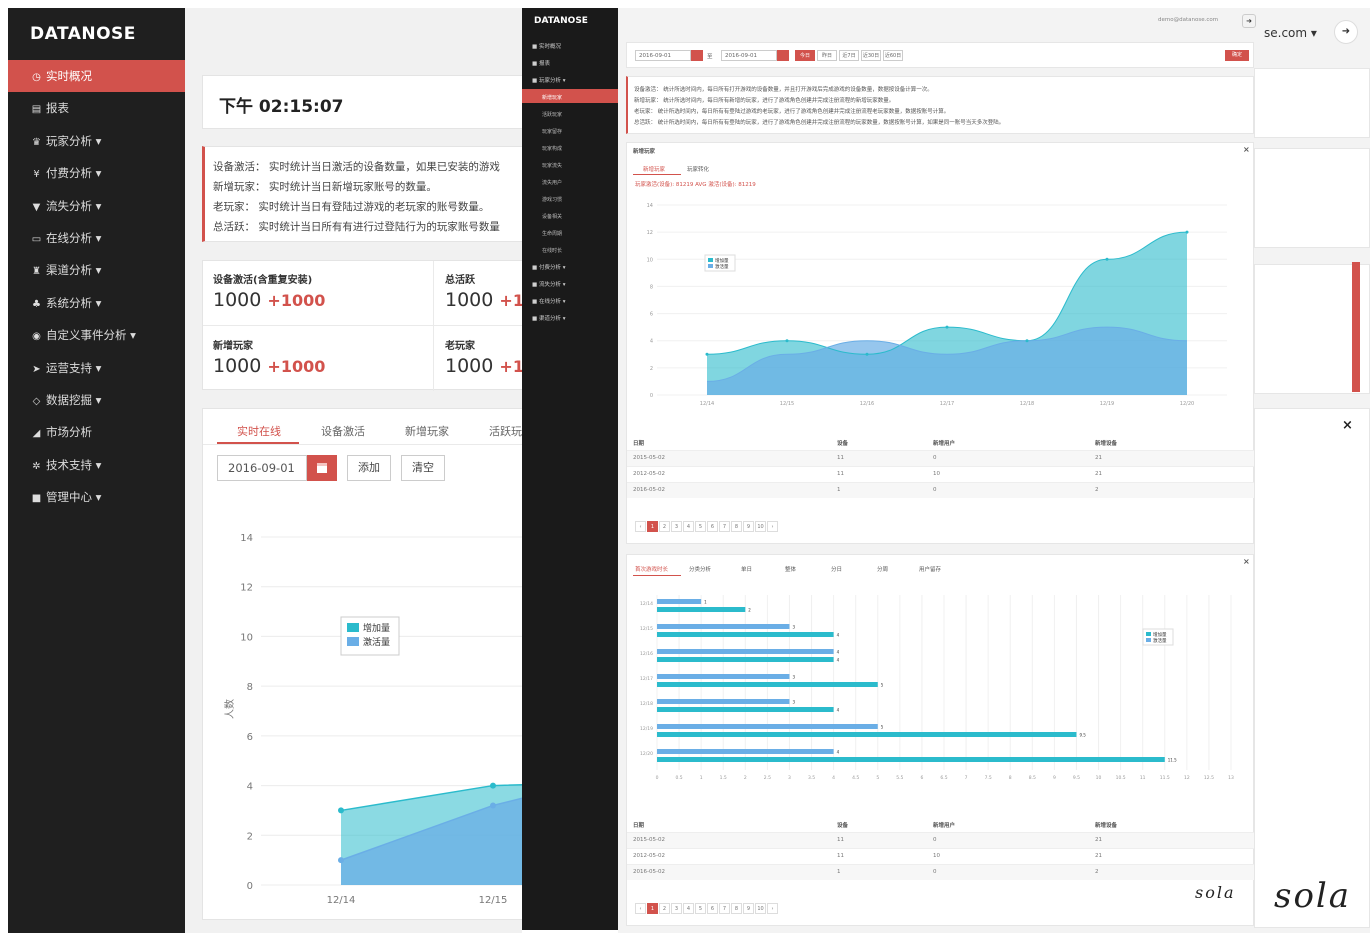 The width and height of the screenshot is (1370, 933). What do you see at coordinates (552, 250) in the screenshot?
I see `submenu-item-9: 在线时长` at bounding box center [552, 250].